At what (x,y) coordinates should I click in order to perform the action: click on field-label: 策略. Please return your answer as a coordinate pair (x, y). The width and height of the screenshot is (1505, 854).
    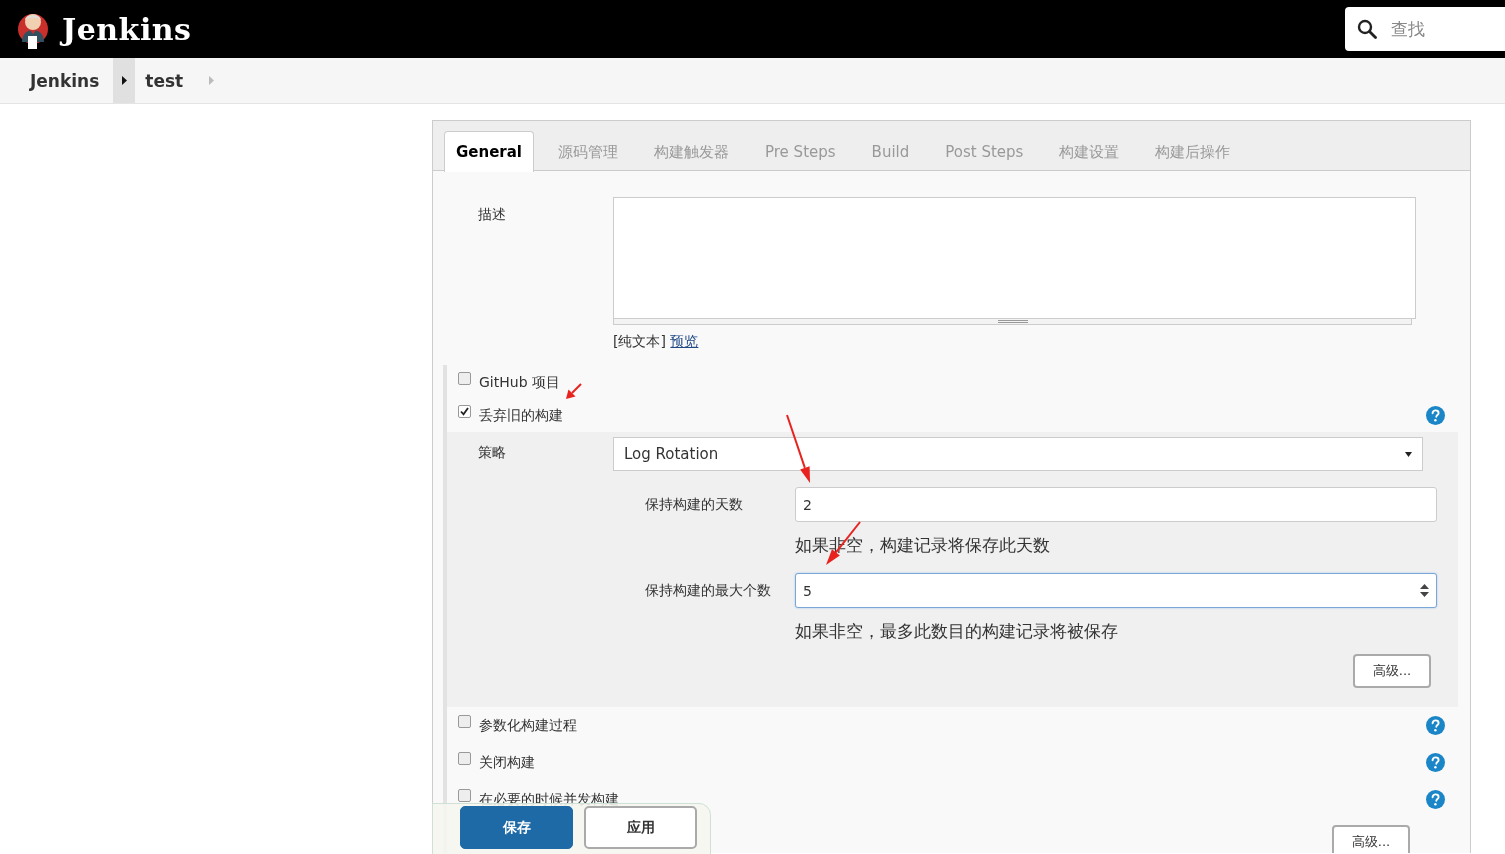
    Looking at the image, I should click on (492, 452).